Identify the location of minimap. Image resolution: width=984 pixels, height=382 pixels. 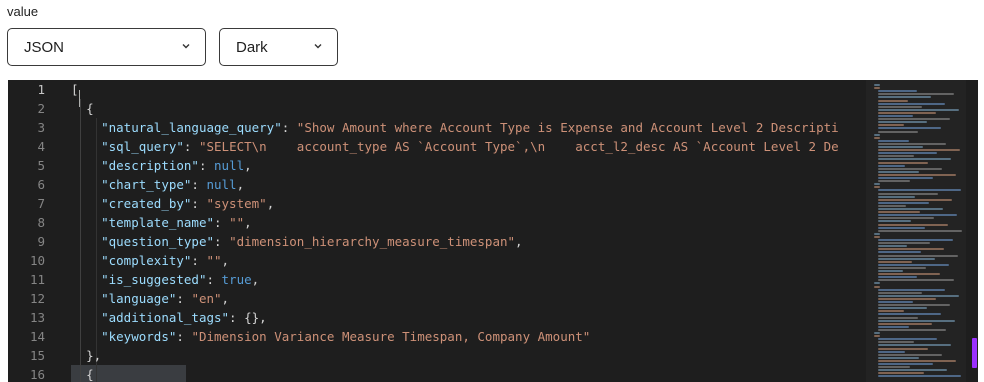
(916, 231).